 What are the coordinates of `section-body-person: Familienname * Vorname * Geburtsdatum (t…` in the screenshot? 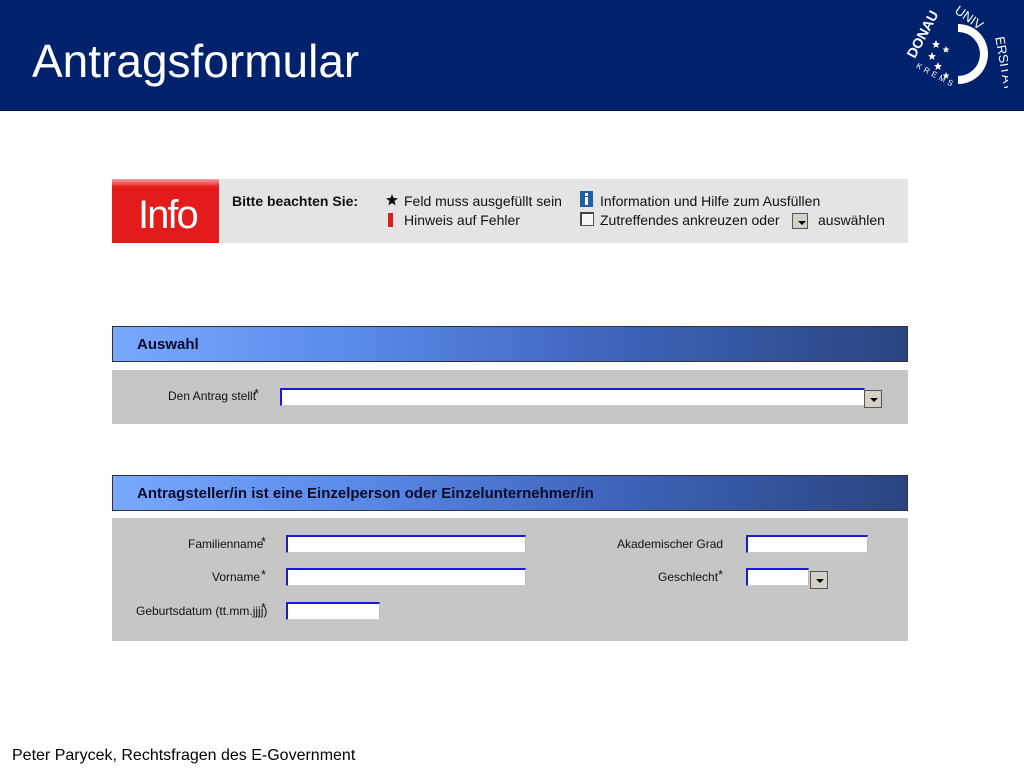 It's located at (510, 579).